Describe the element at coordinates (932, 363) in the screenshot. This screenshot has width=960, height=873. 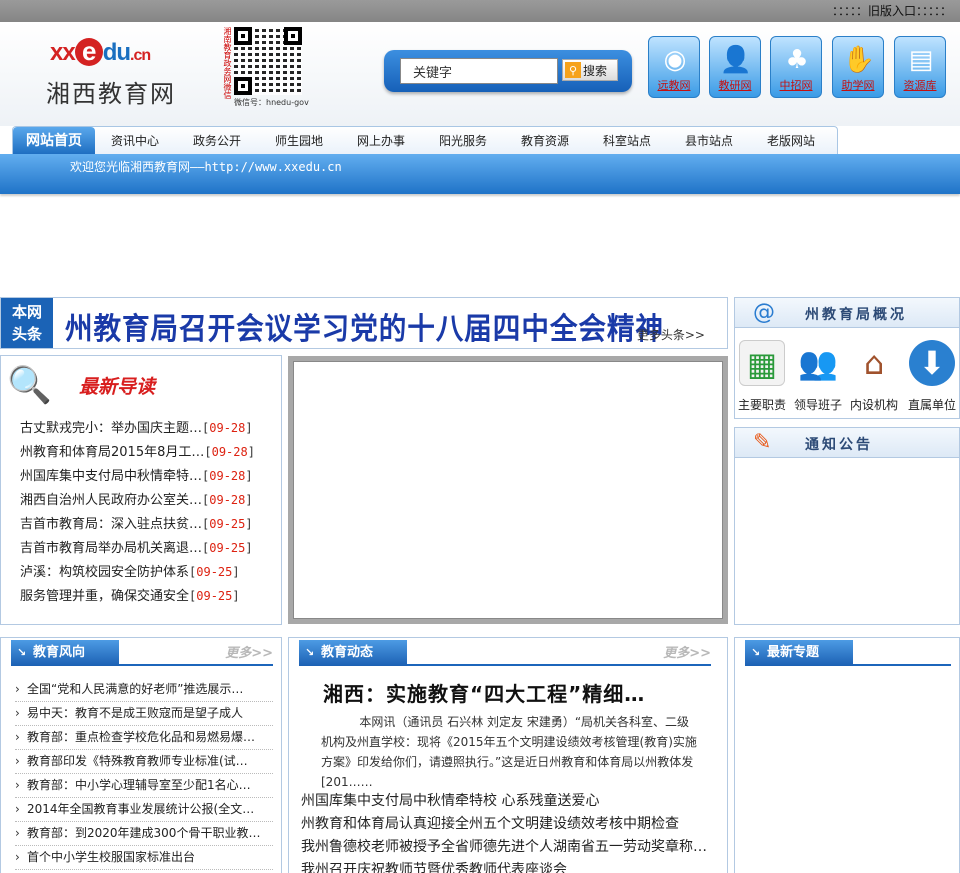
I see `download-icon: ⬇` at that location.